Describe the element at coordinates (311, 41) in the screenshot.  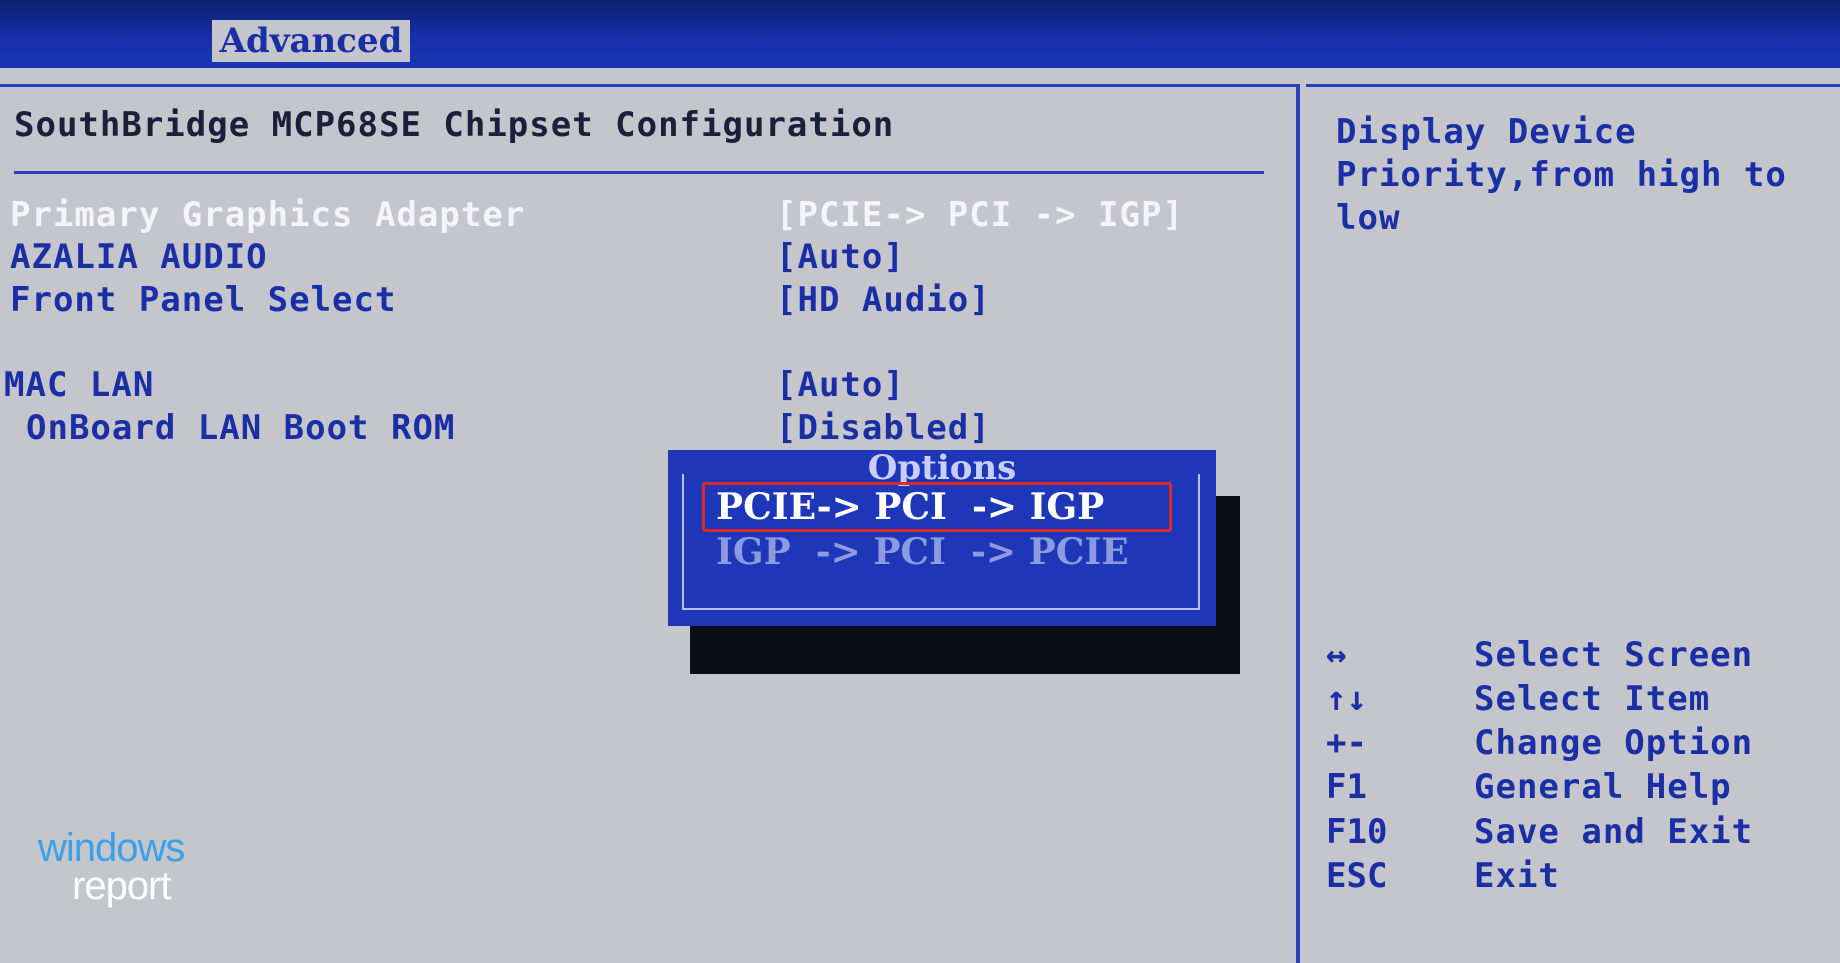
I see `tab-advanced: Advanced` at that location.